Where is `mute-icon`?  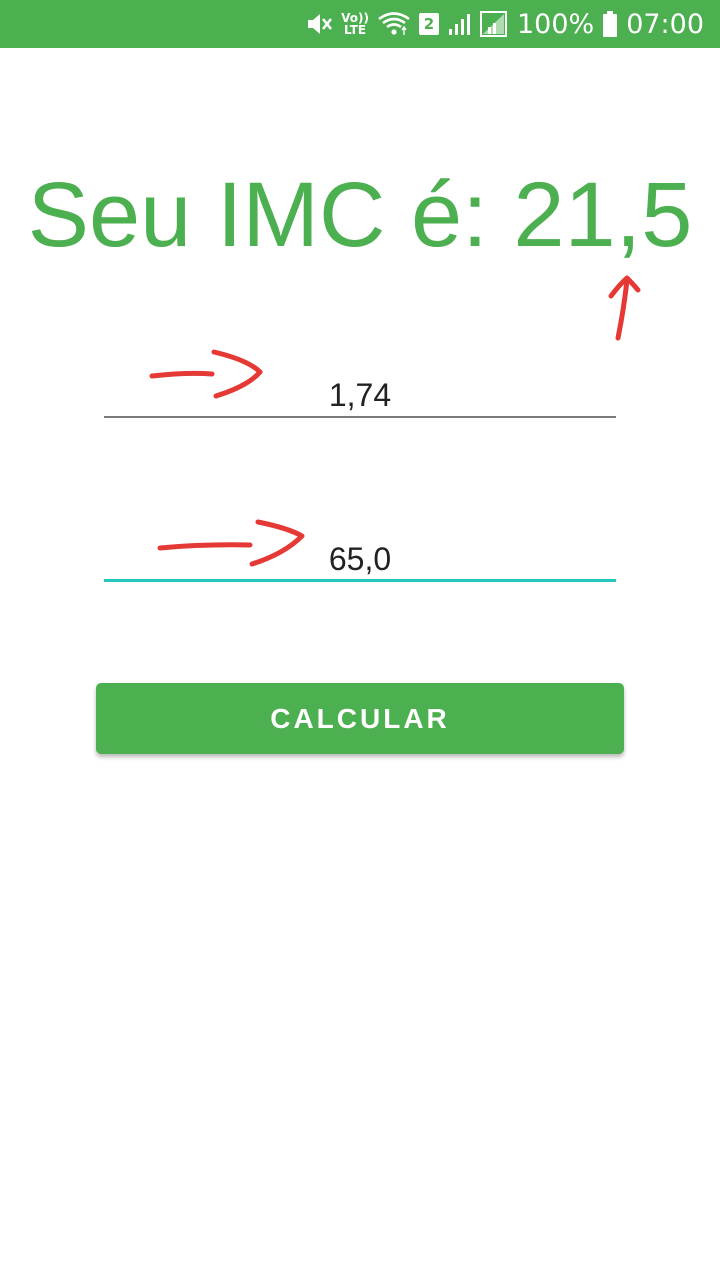
mute-icon is located at coordinates (319, 24).